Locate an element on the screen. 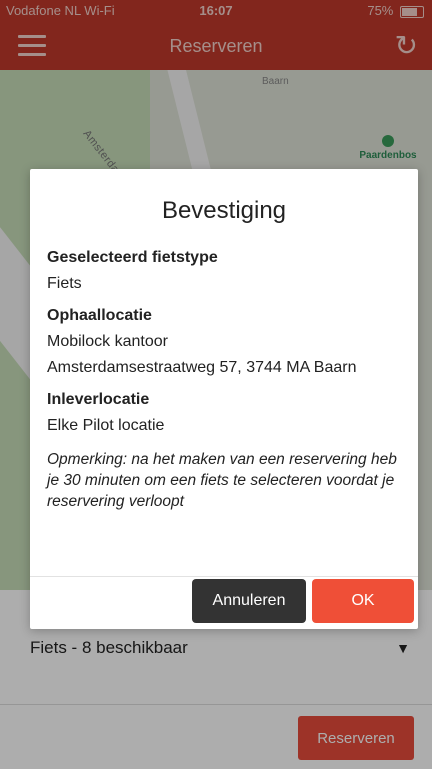 This screenshot has width=432, height=769. cancel-button: Annuleren is located at coordinates (249, 601).